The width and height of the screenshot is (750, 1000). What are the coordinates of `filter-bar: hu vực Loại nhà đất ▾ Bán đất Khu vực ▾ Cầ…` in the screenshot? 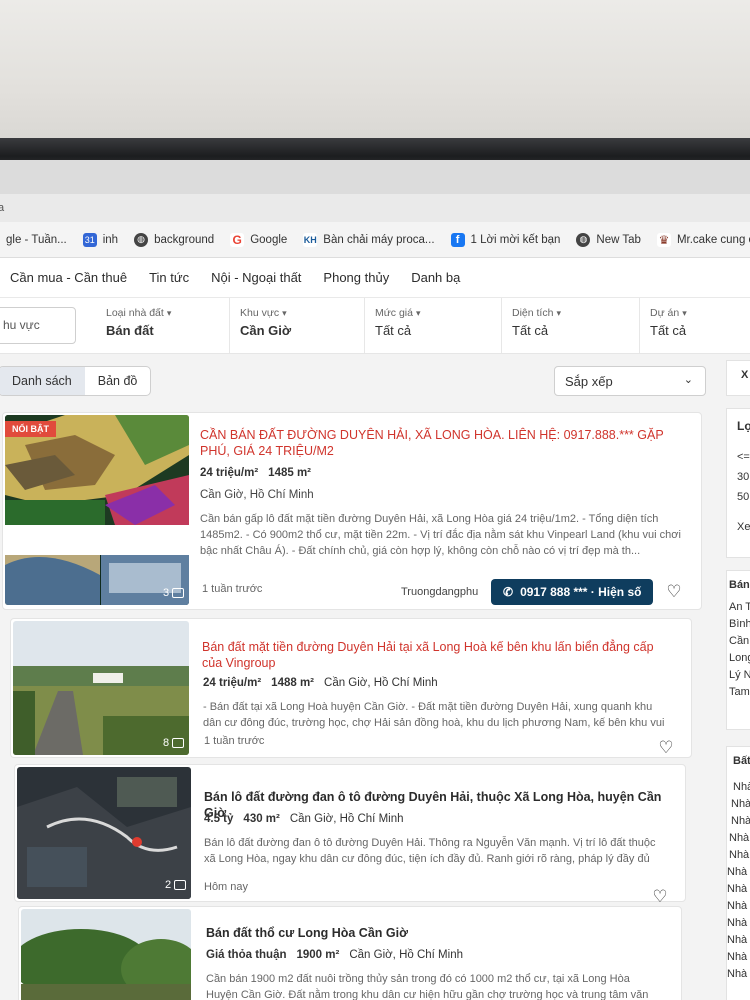 It's located at (375, 326).